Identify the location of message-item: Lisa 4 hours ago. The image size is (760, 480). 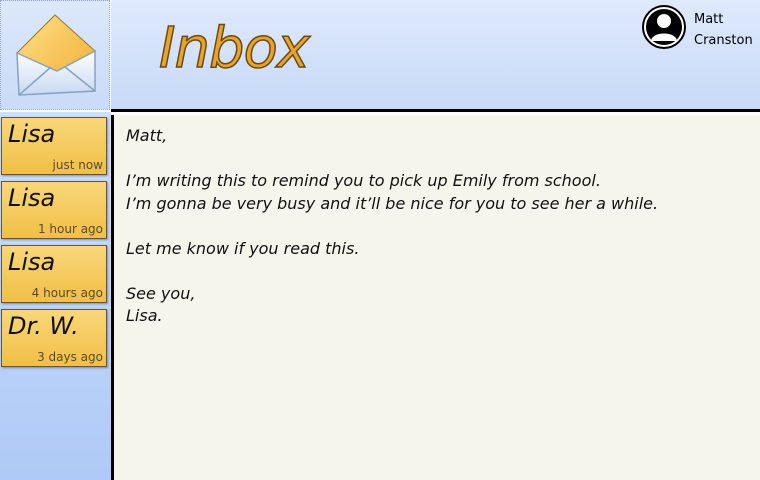
(54, 274).